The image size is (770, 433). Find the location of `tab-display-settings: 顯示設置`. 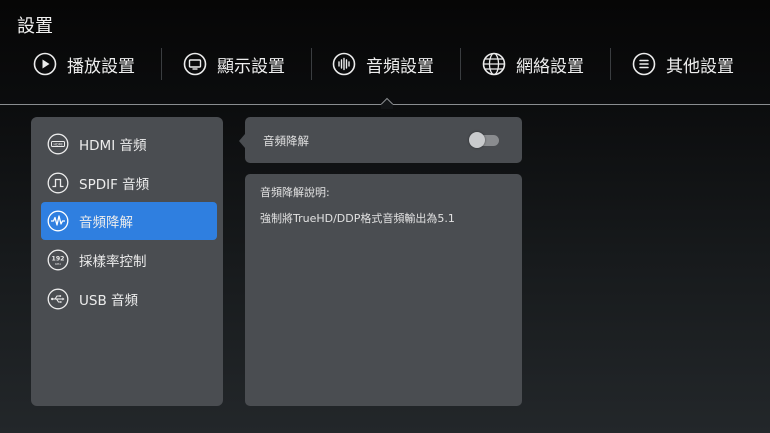

tab-display-settings: 顯示設置 is located at coordinates (234, 64).